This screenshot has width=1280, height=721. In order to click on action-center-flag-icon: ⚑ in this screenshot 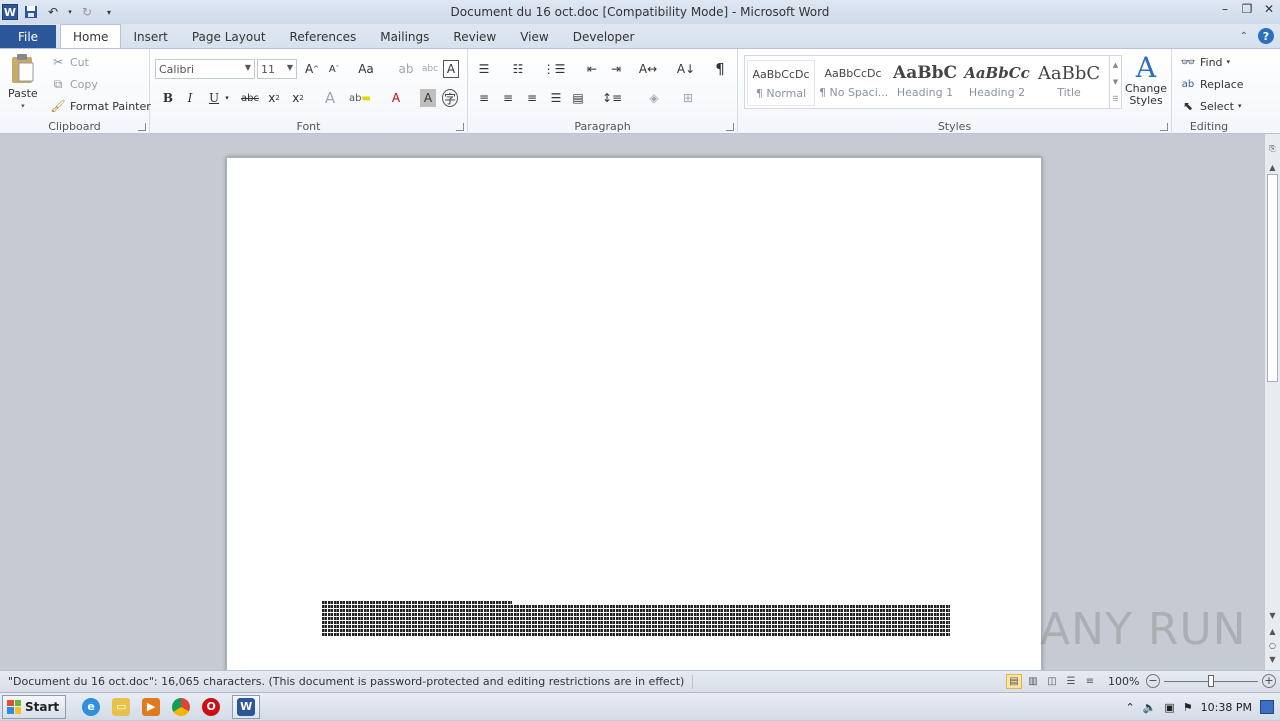, I will do `click(1188, 707)`.